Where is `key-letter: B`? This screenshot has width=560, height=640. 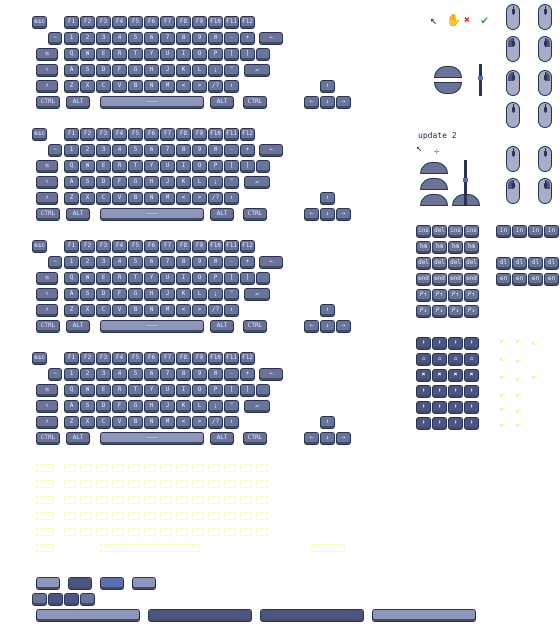
key-letter: B is located at coordinates (135, 310).